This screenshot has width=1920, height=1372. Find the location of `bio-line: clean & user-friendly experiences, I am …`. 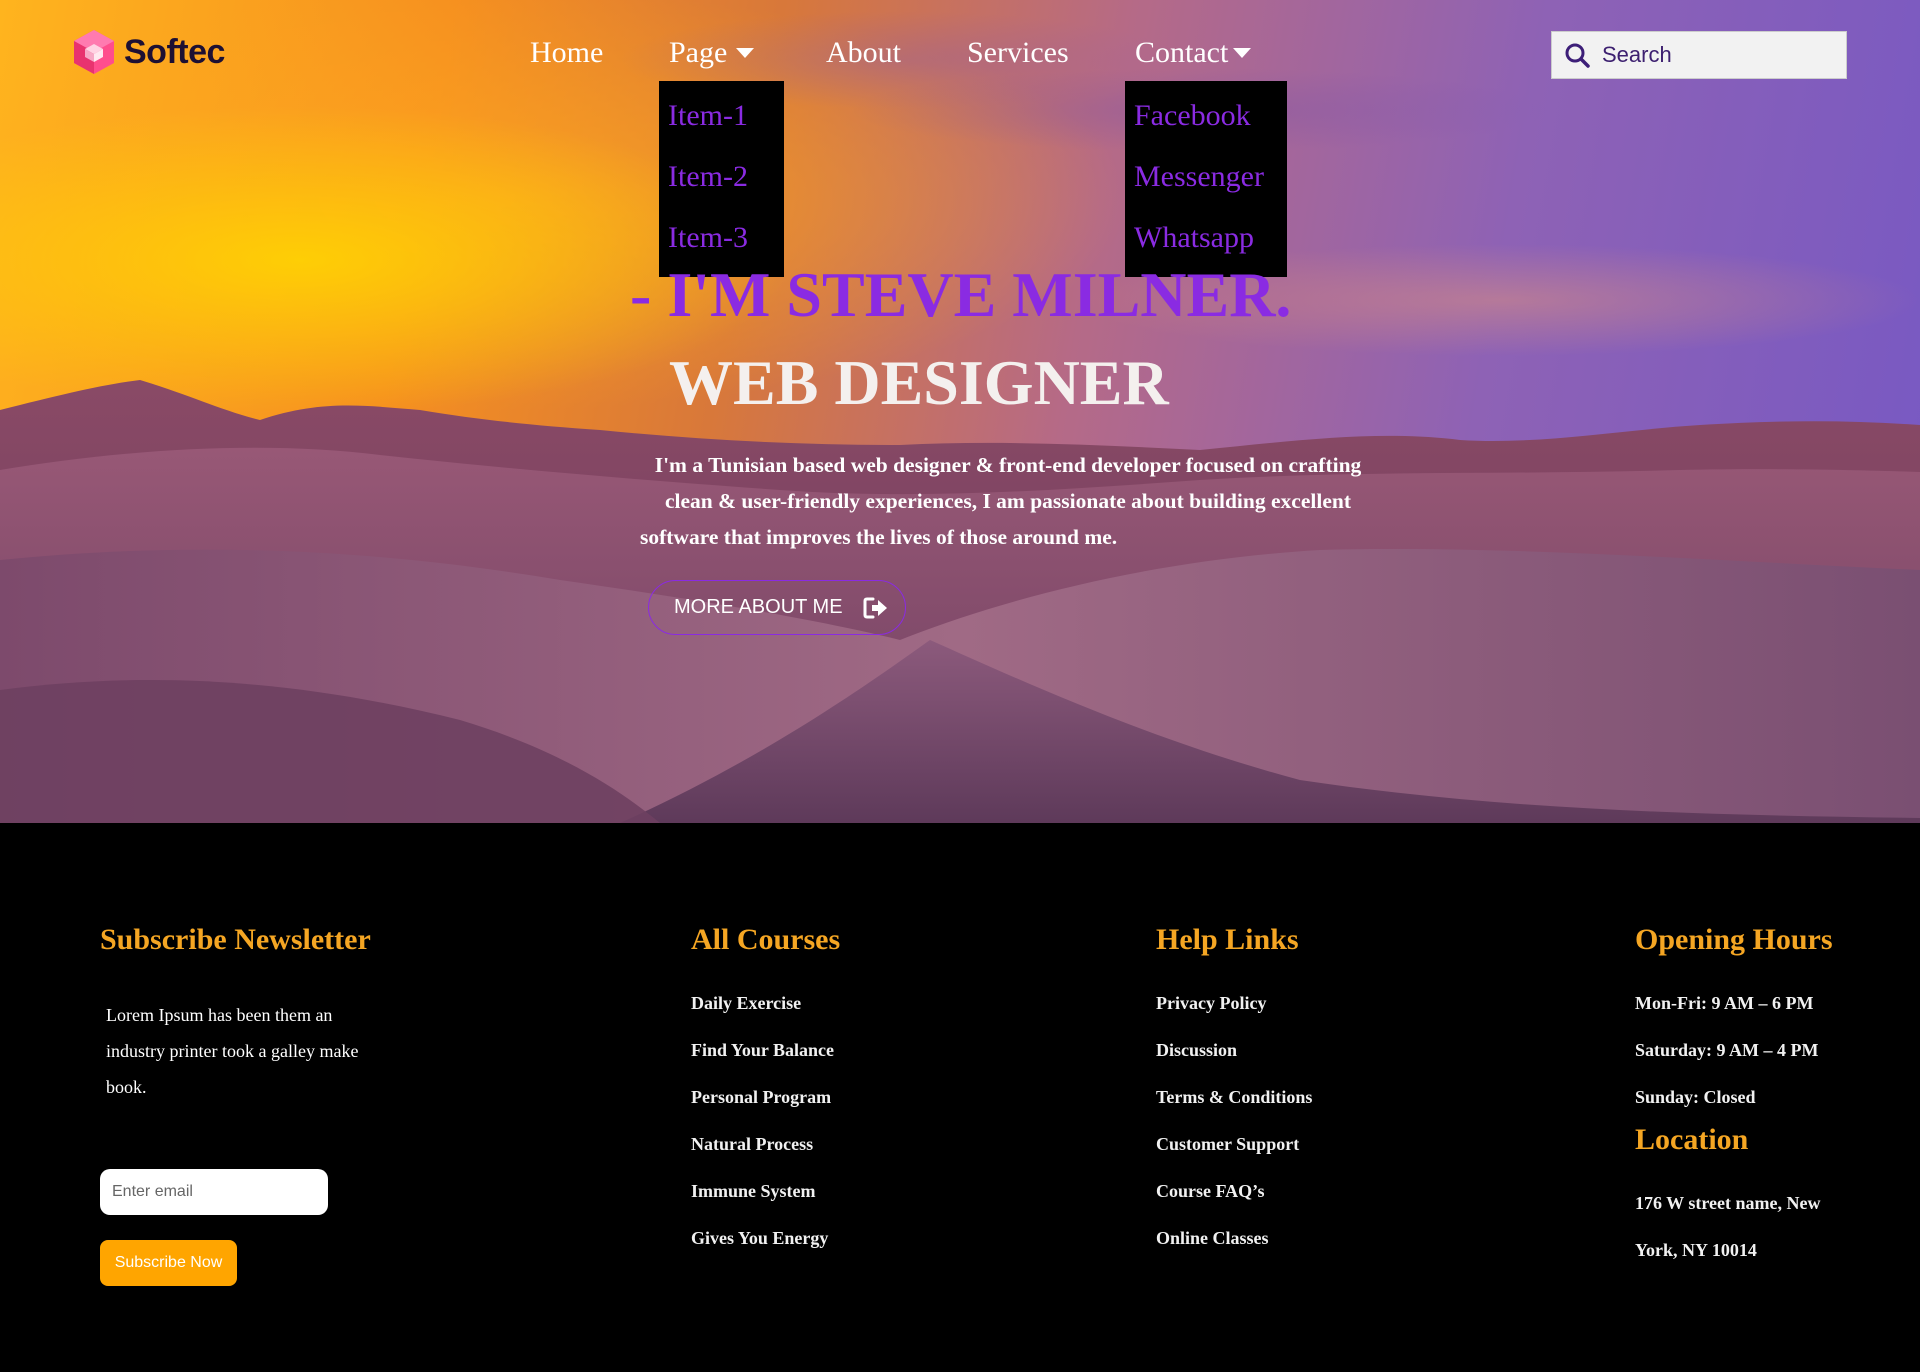

bio-line: clean & user-friendly experiences, I am … is located at coordinates (1008, 501).